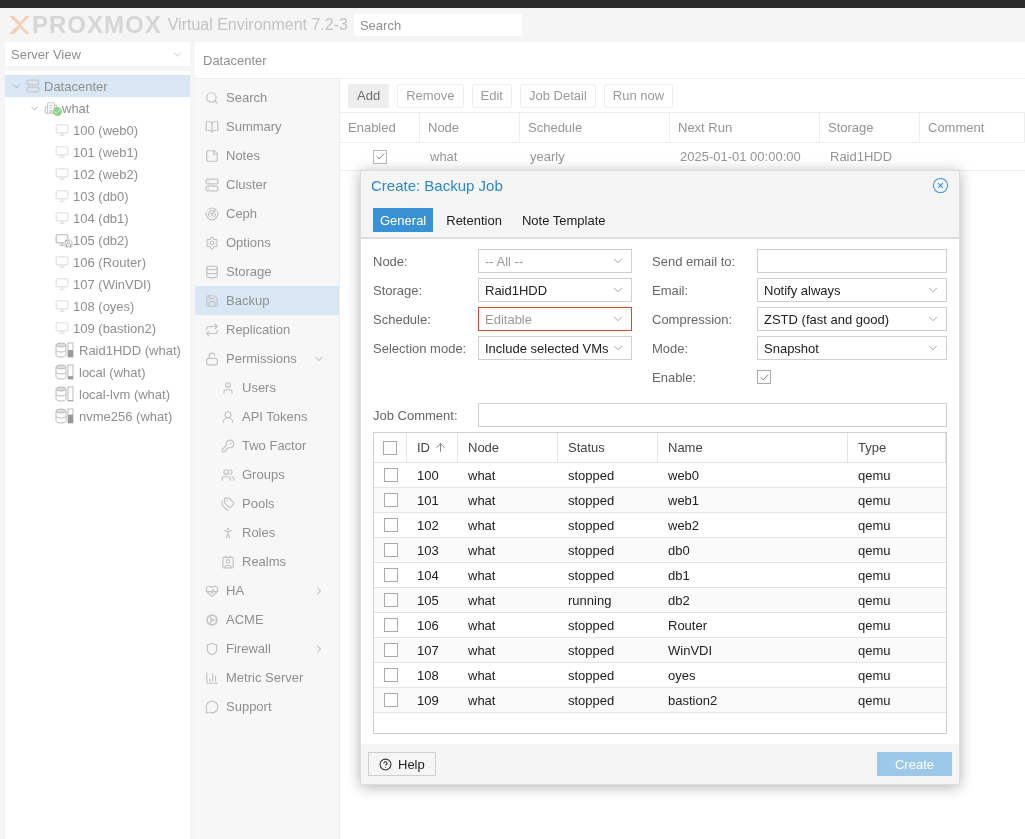 The width and height of the screenshot is (1025, 839). Describe the element at coordinates (852, 348) in the screenshot. I see `dropdown-field: Snapshot` at that location.